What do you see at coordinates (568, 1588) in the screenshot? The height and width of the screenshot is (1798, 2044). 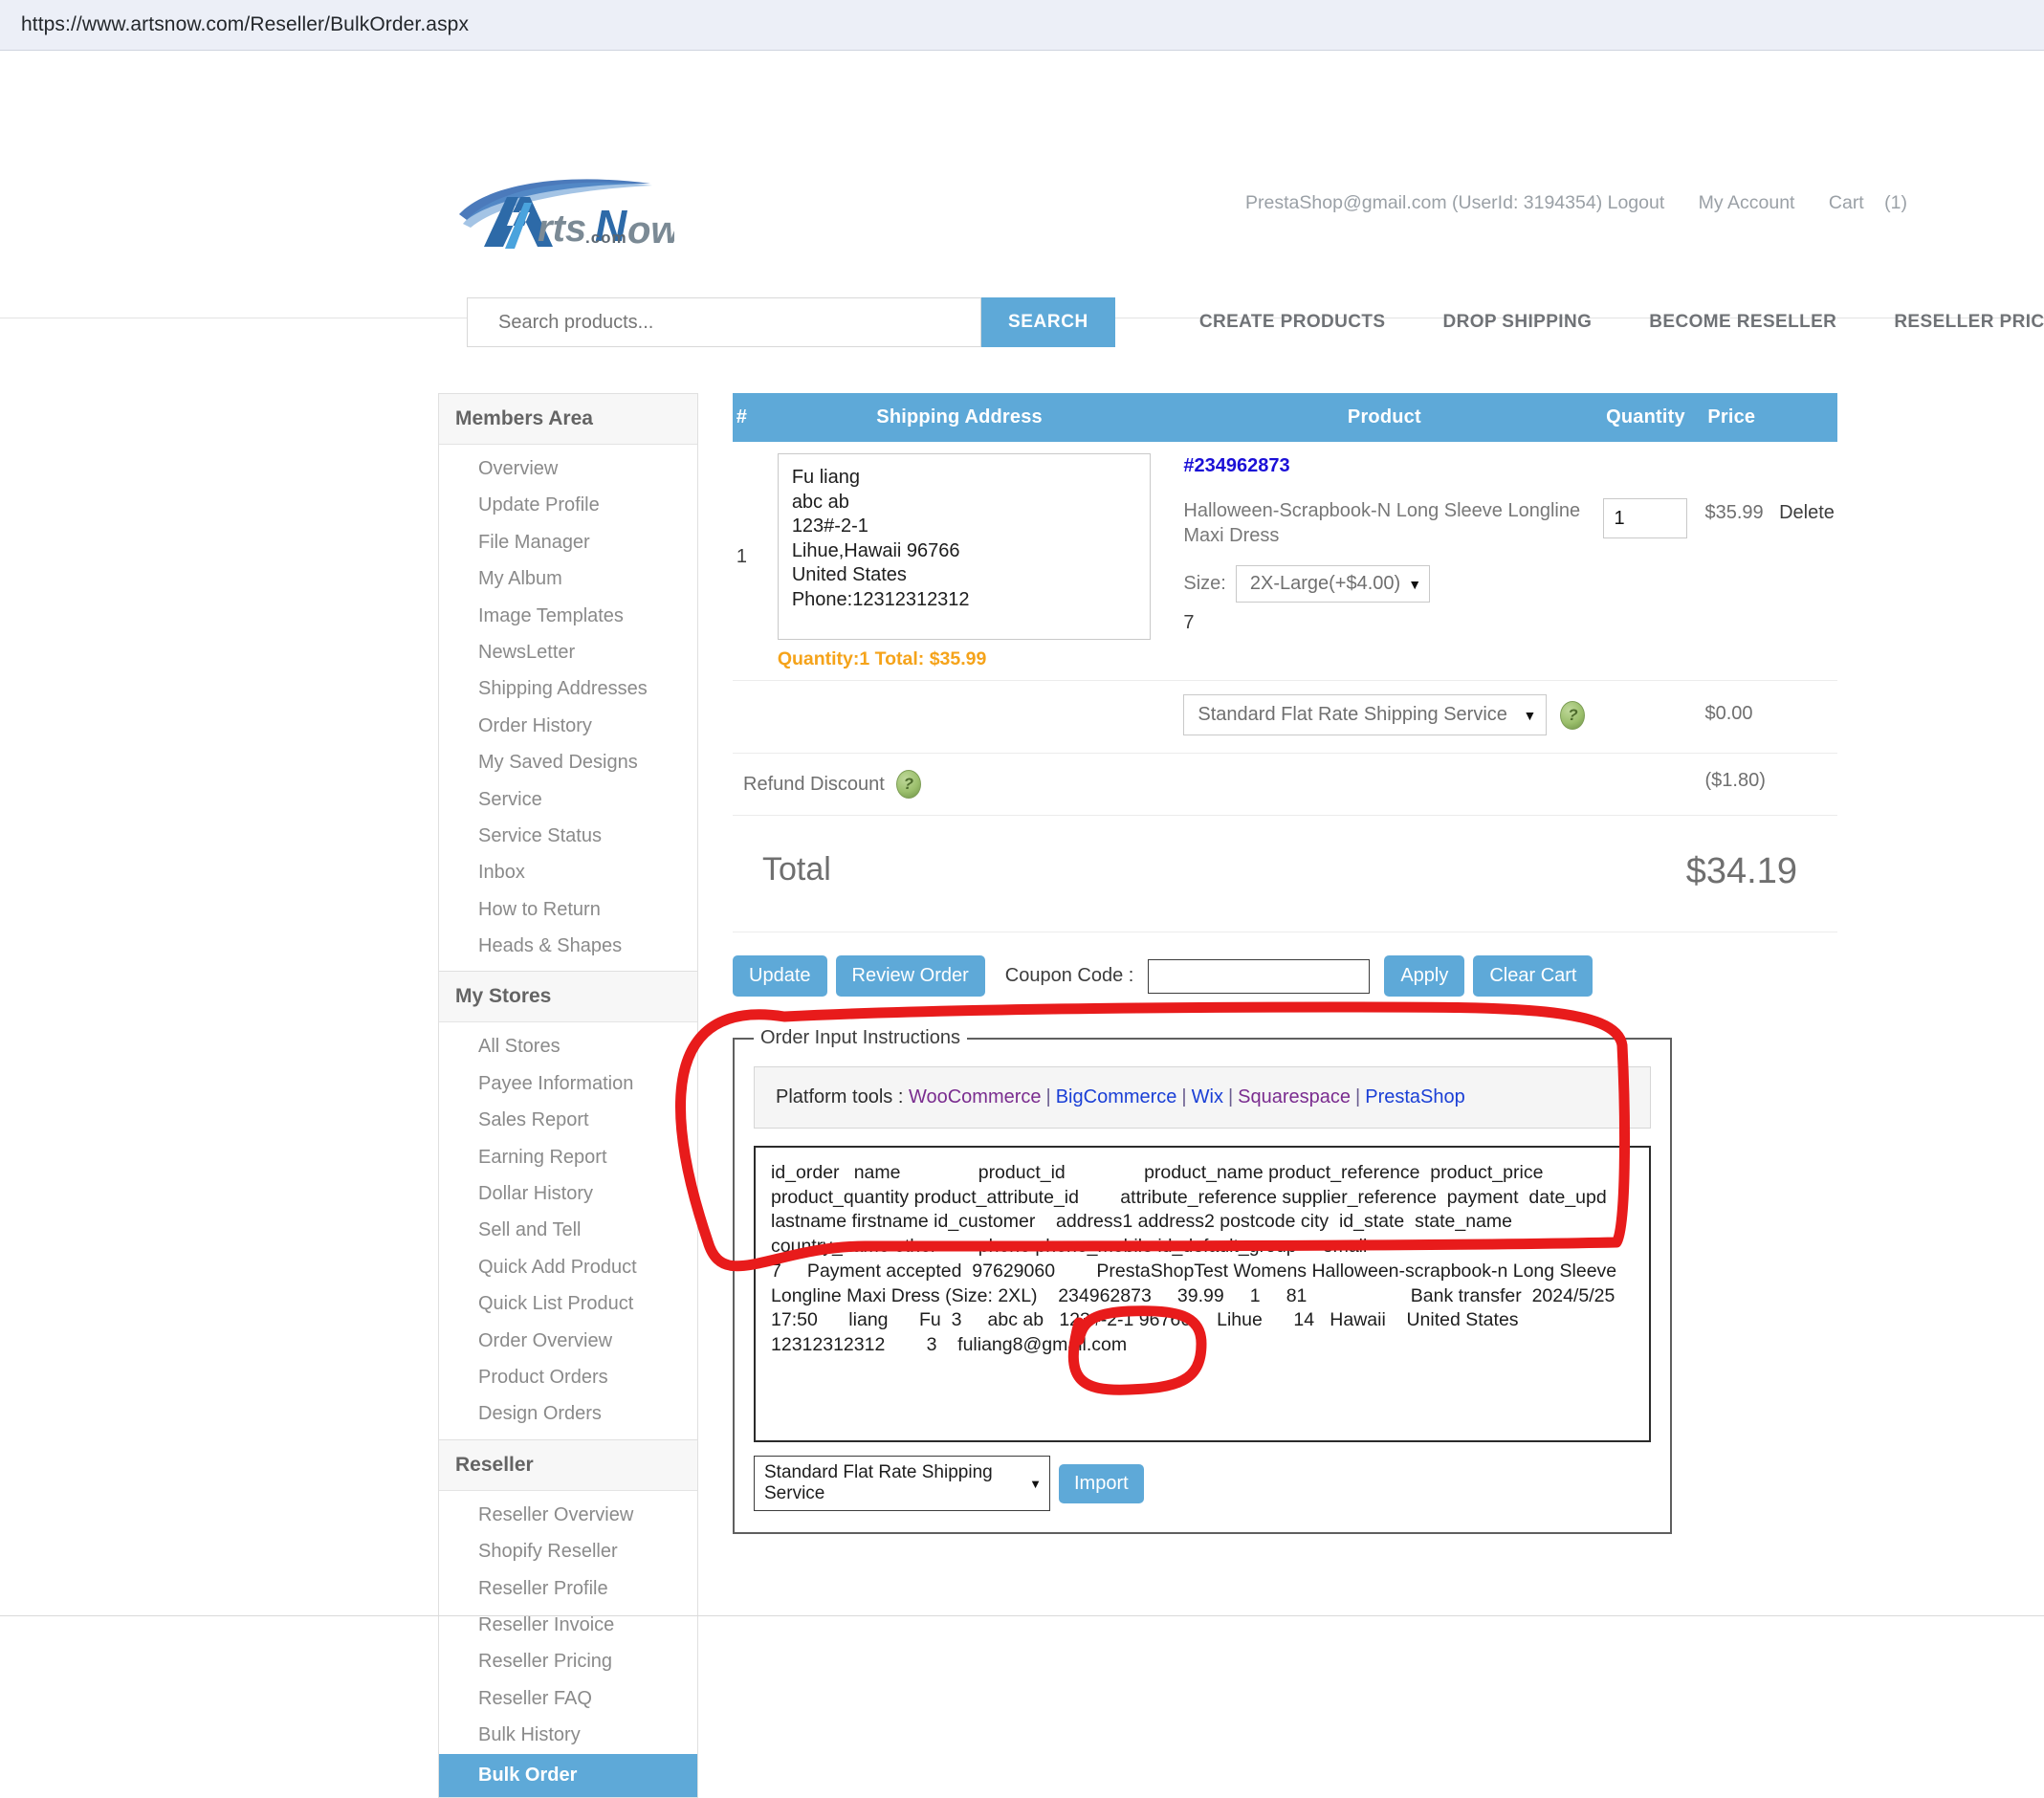 I see `sidebar-item-reseller-profile: Reseller Profile` at bounding box center [568, 1588].